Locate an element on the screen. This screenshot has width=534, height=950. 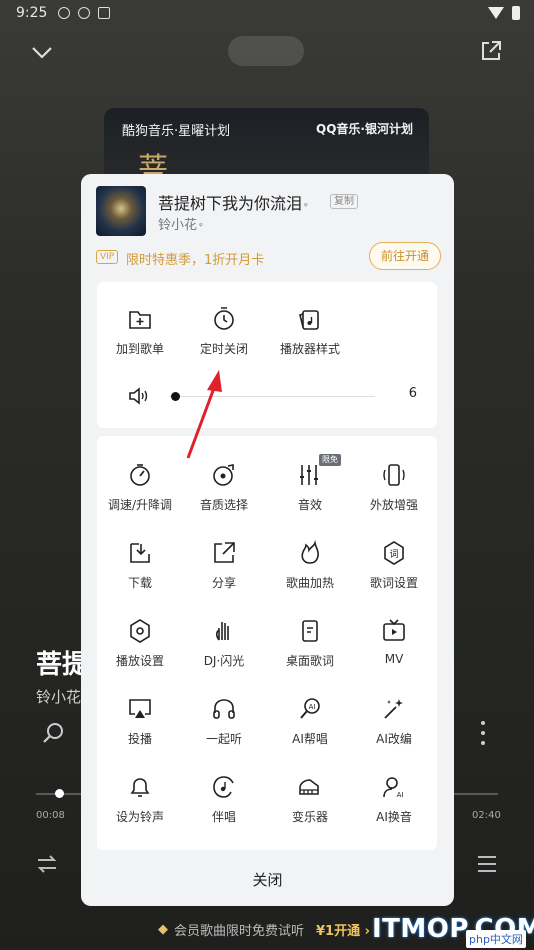
accompany-button: 伴唱 is located at coordinates (224, 799).